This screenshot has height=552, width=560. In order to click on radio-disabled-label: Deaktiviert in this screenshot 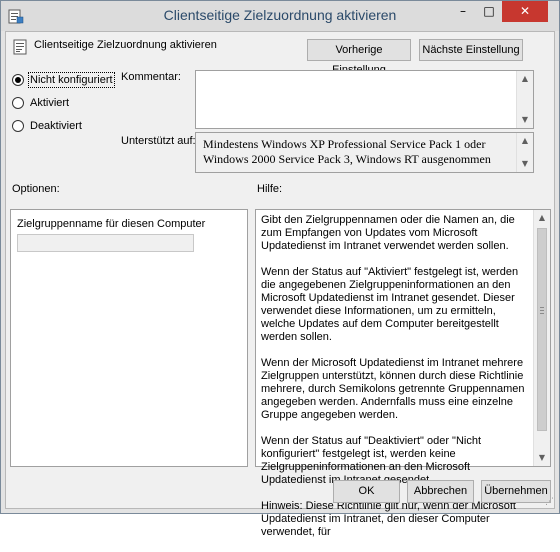, I will do `click(56, 126)`.